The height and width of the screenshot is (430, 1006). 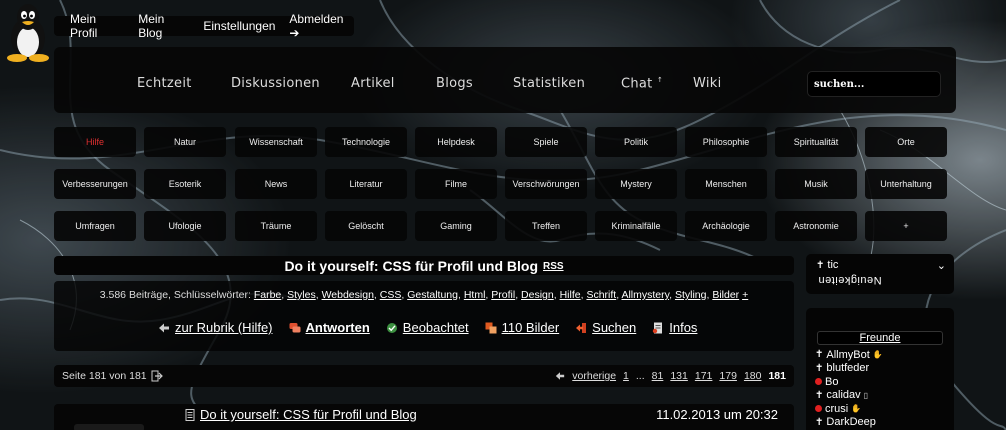 I want to click on category-traeume: Träume, so click(x=276, y=226).